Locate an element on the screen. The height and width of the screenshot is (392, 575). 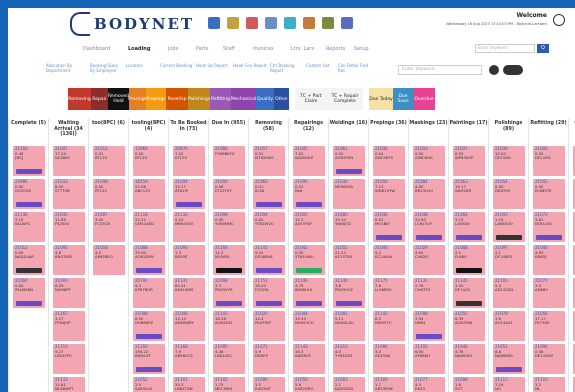
filter-link: Ctrl Booking Report is located at coordinates (287, 68).